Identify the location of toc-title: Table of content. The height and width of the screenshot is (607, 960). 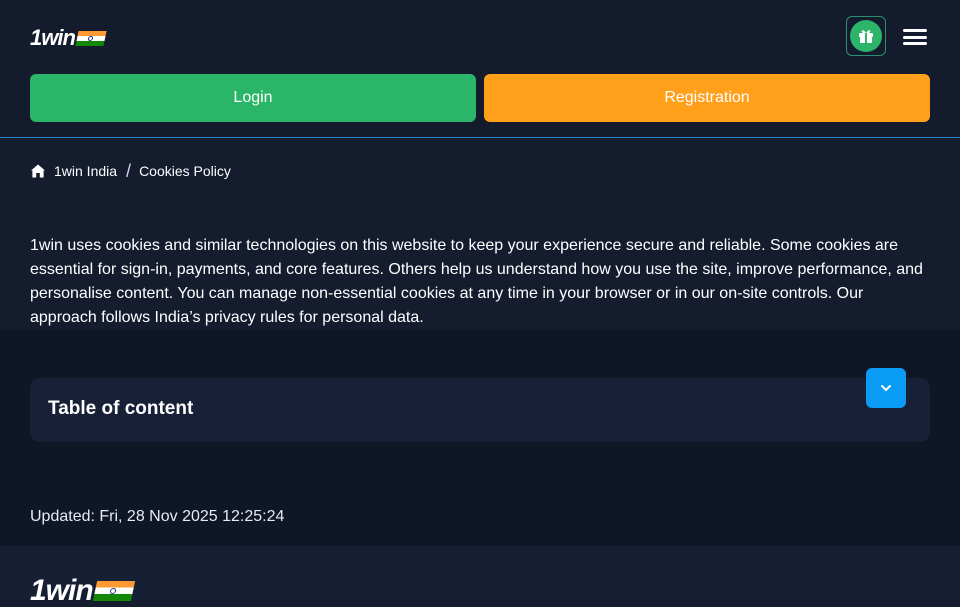
(121, 408).